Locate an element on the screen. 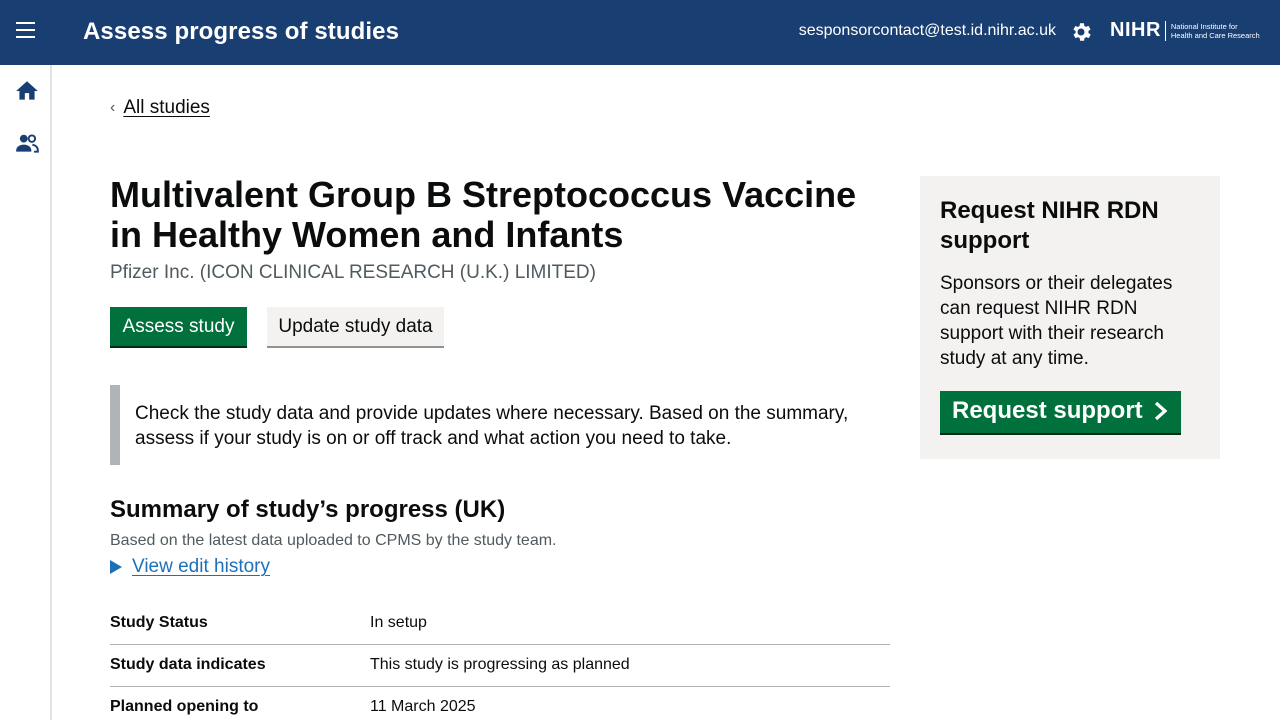 The image size is (1280, 720). summary-value: In setup is located at coordinates (398, 622).